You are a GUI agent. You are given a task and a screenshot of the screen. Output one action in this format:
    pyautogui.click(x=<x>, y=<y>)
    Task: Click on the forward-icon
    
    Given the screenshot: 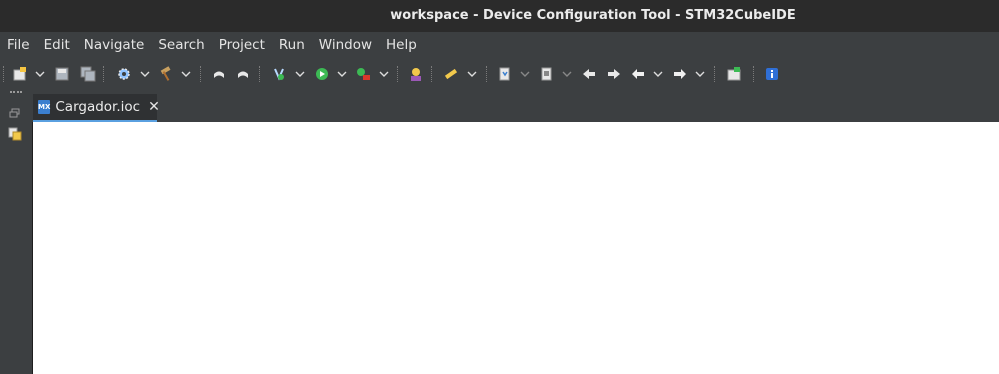 What is the action you would take?
    pyautogui.click(x=680, y=74)
    